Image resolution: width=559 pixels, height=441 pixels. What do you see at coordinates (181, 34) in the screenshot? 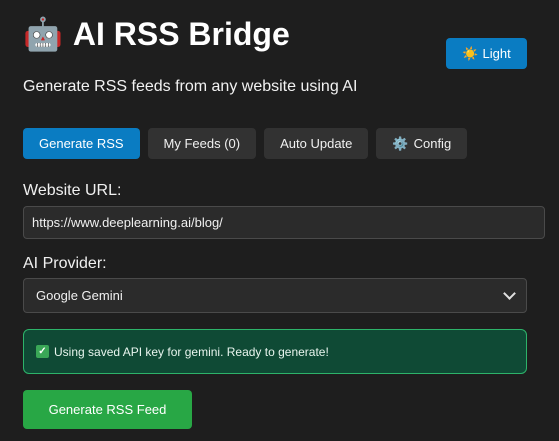
I see `page-title: AI RSS Bridge` at bounding box center [181, 34].